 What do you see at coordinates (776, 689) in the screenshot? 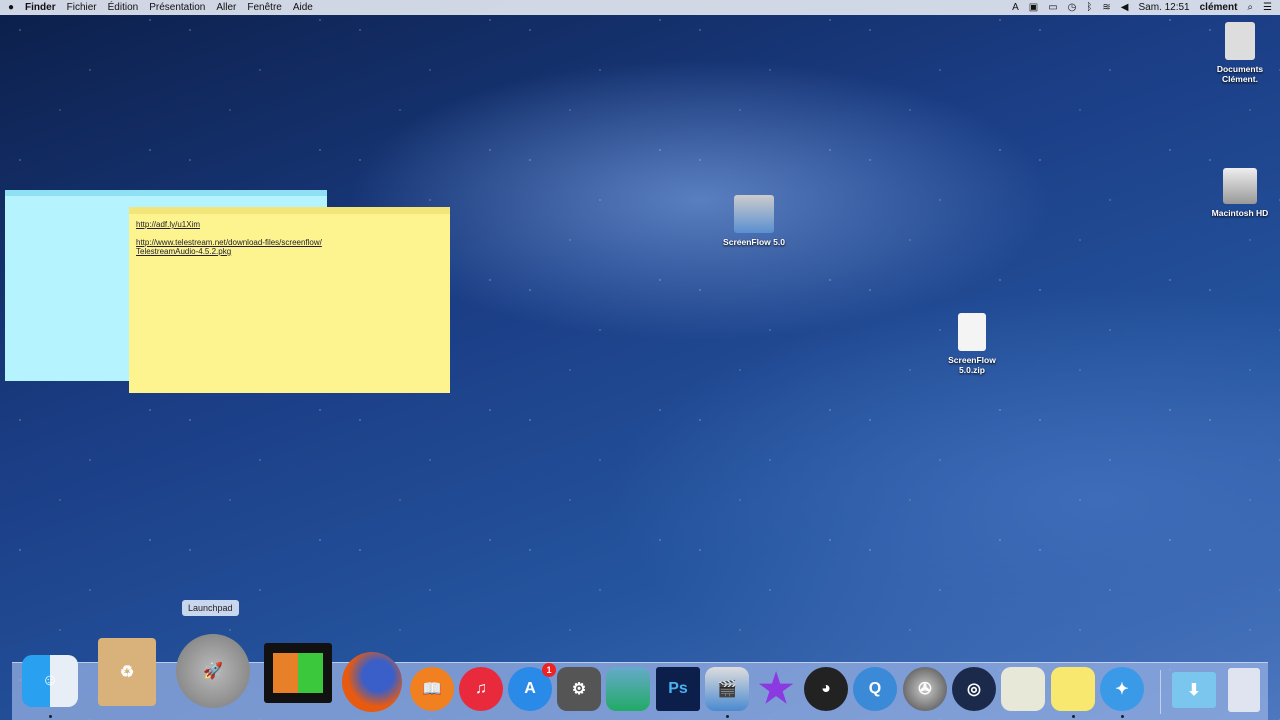
I see `dock-imovie-icon: ★` at bounding box center [776, 689].